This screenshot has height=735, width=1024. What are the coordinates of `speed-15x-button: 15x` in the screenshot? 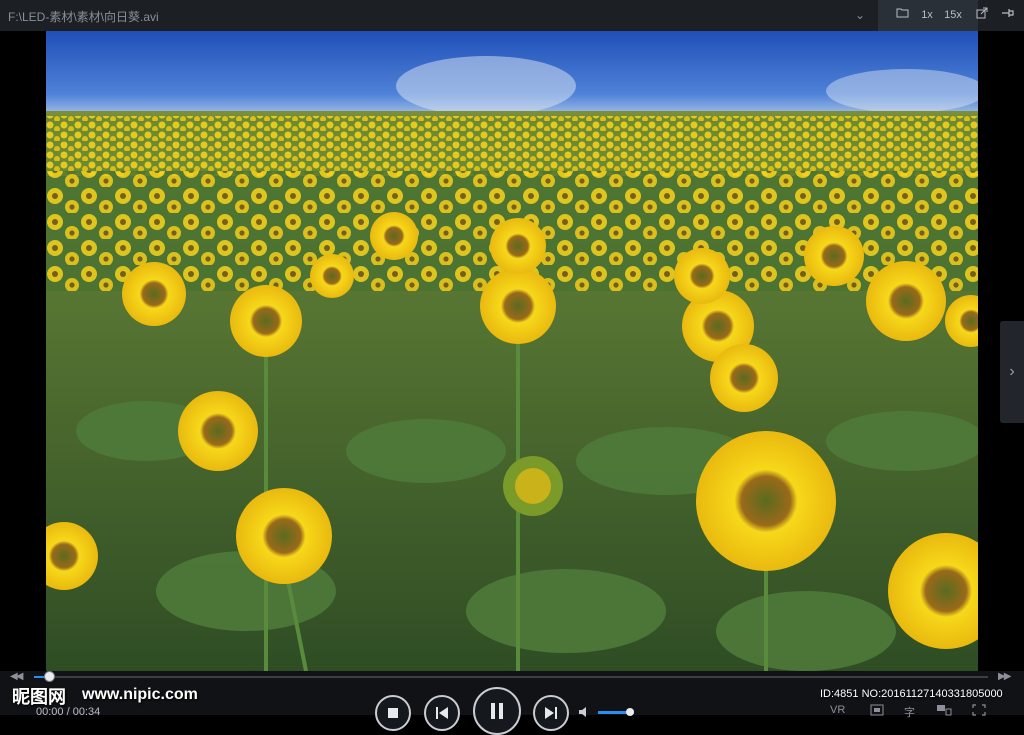 It's located at (953, 15).